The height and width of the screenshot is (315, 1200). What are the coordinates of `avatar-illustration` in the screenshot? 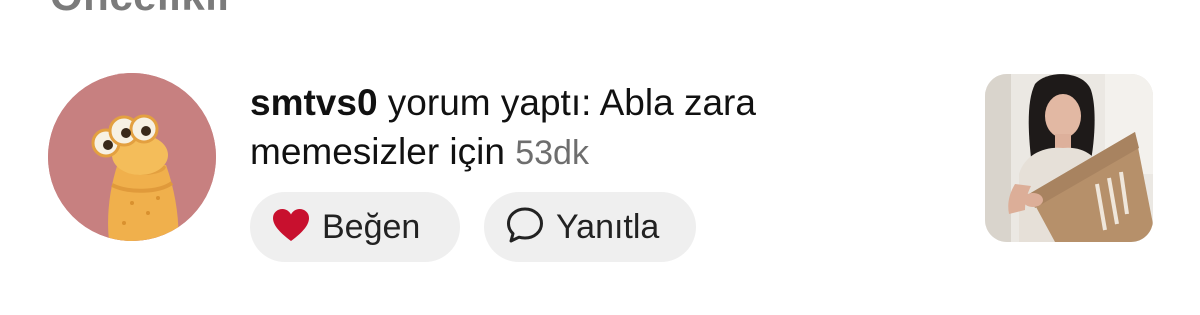 It's located at (132, 157).